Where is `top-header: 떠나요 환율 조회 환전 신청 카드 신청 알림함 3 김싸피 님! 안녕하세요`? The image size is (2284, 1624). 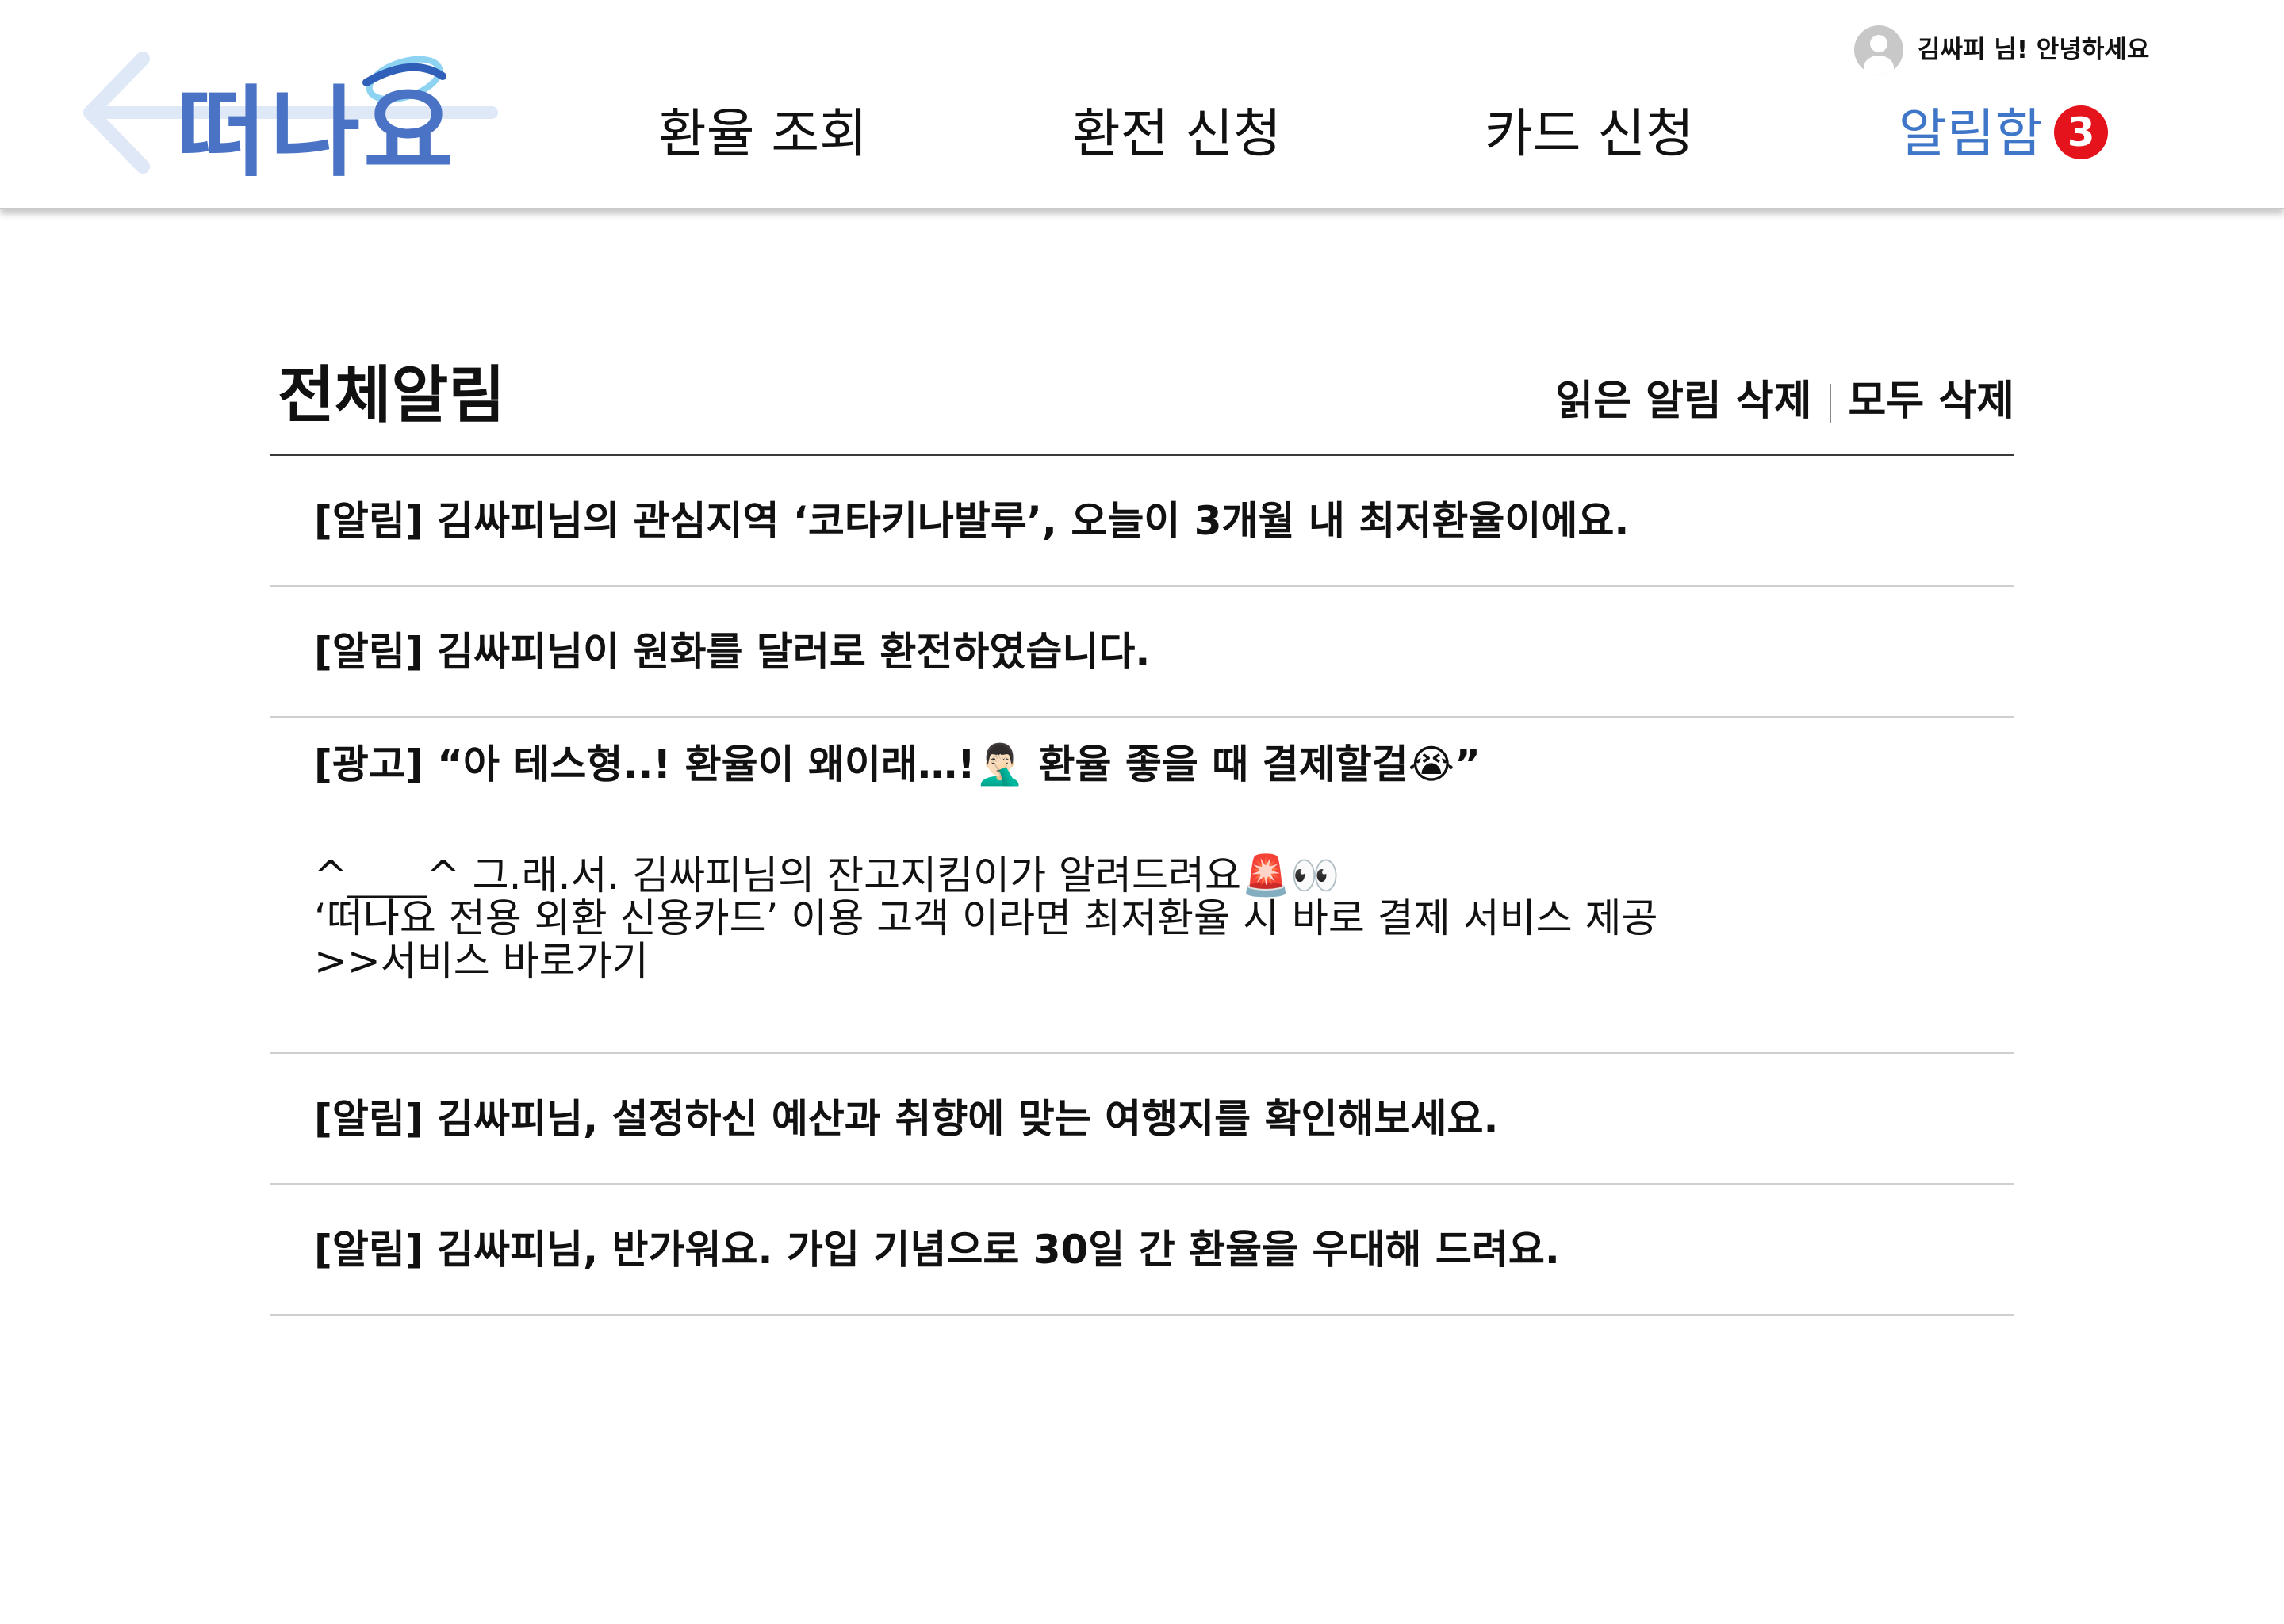 top-header: 떠나요 환율 조회 환전 신청 카드 신청 알림함 3 김싸피 님! 안녕하세요 is located at coordinates (1142, 104).